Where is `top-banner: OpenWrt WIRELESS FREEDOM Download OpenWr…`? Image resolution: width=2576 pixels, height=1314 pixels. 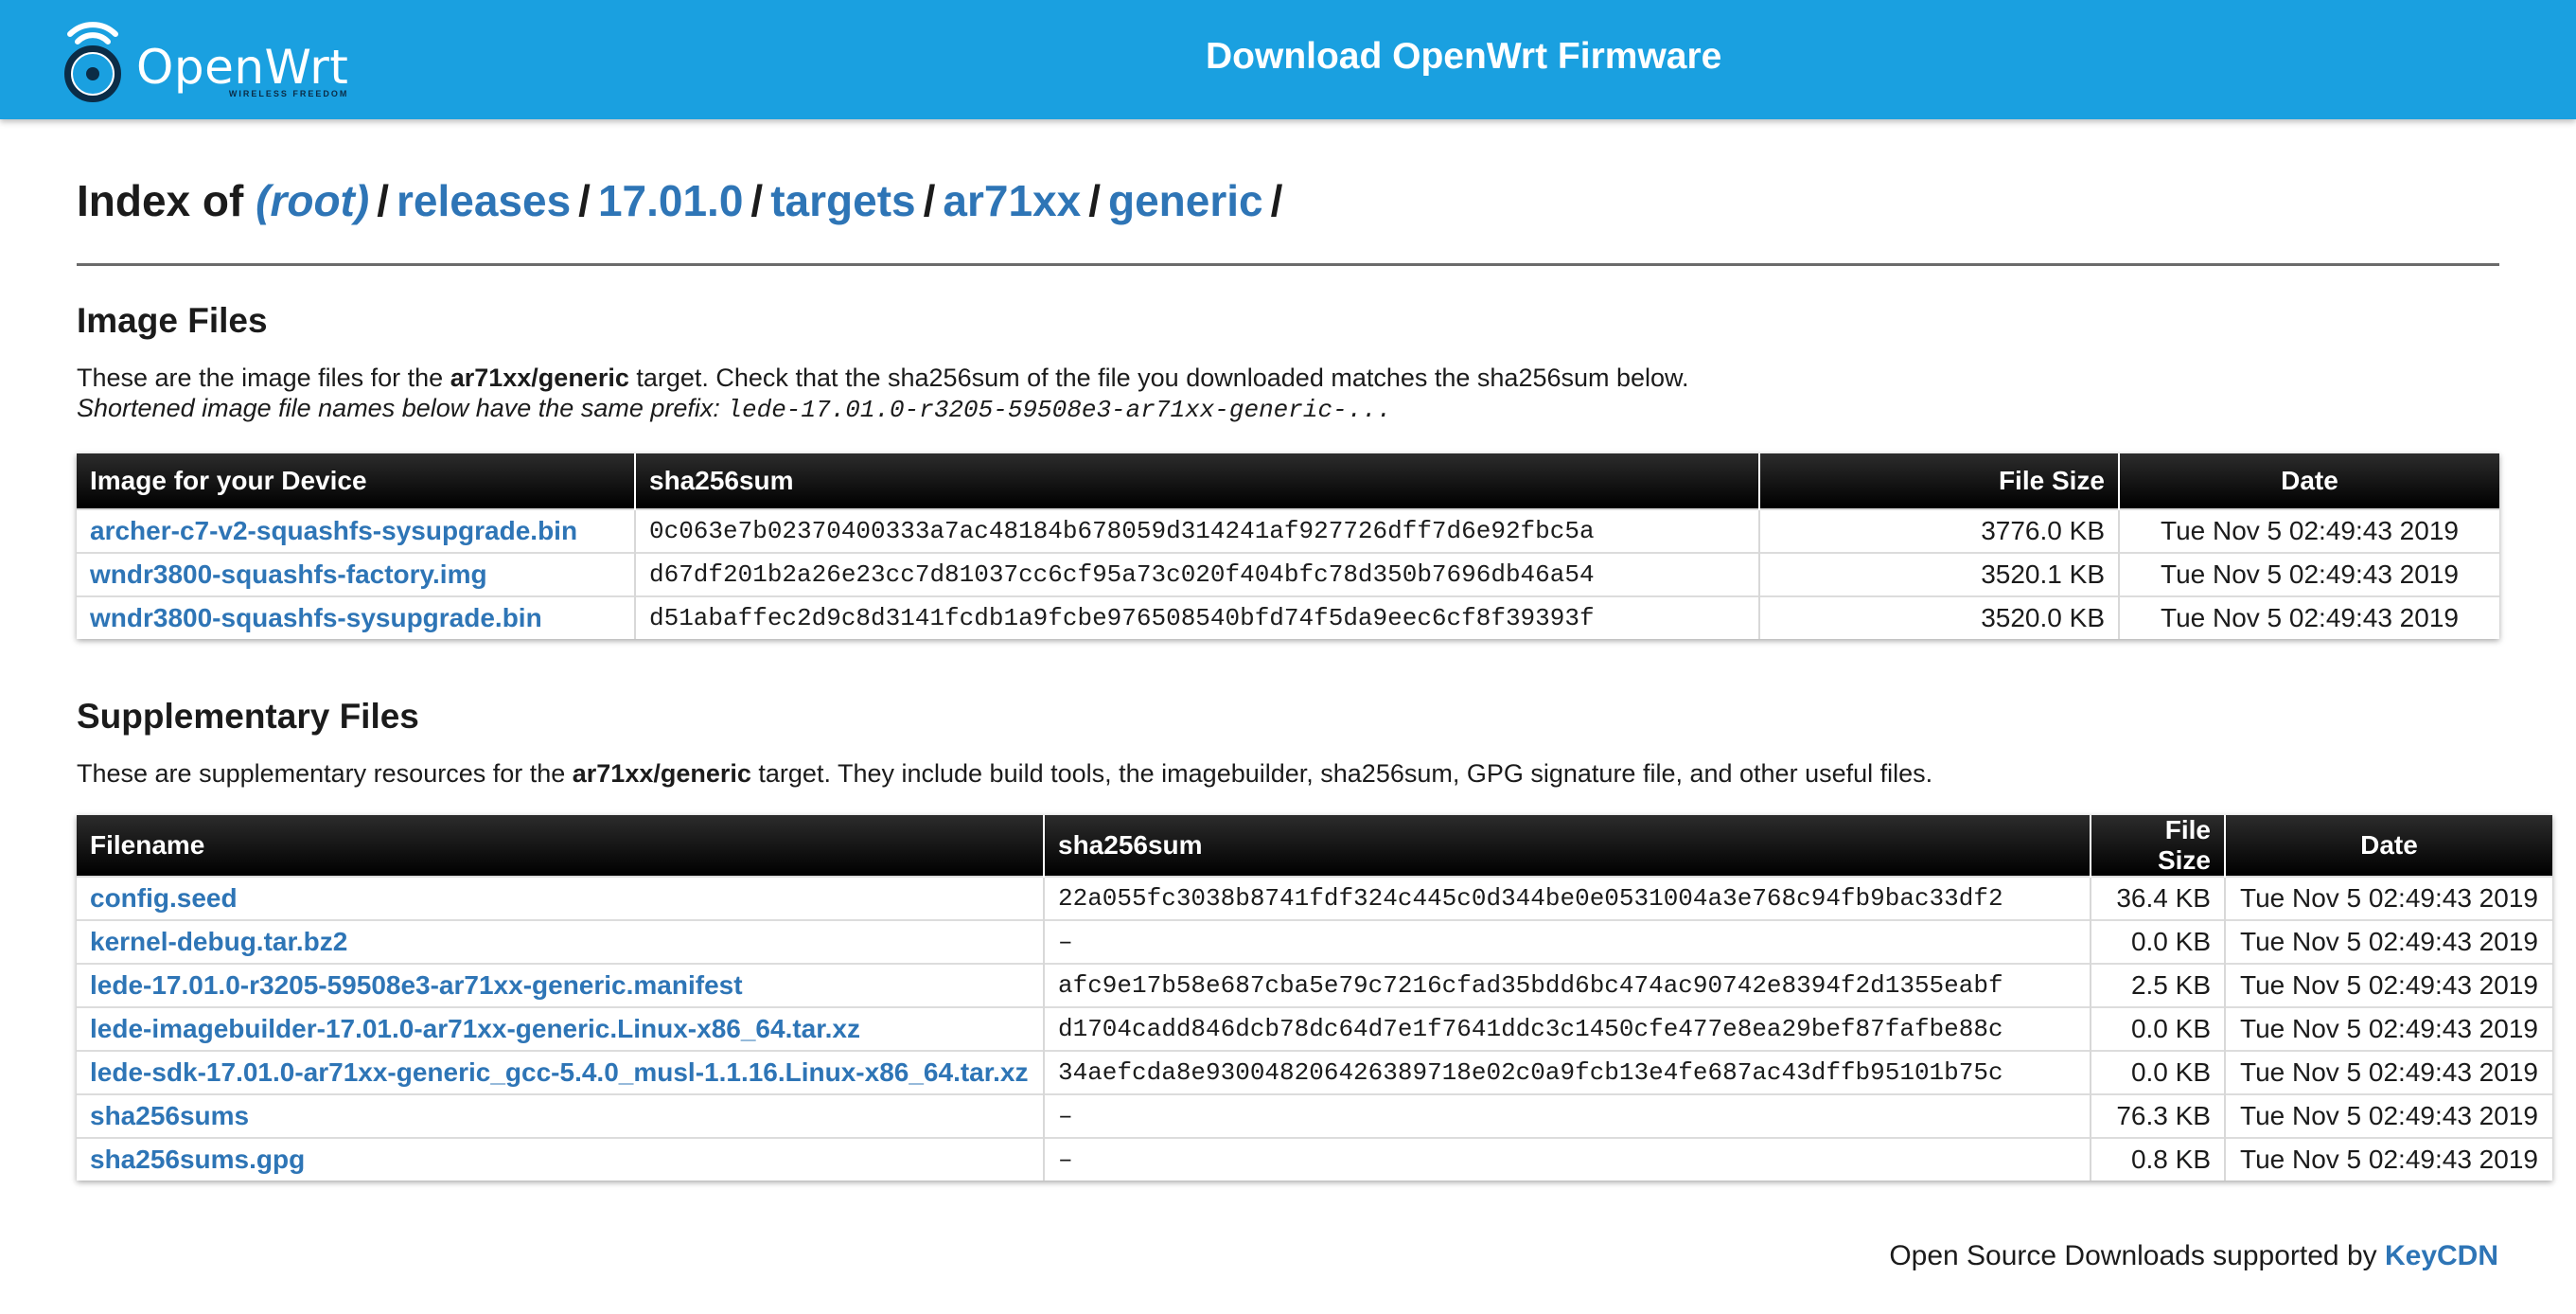
top-banner: OpenWrt WIRELESS FREEDOM Download OpenWr… is located at coordinates (1288, 59).